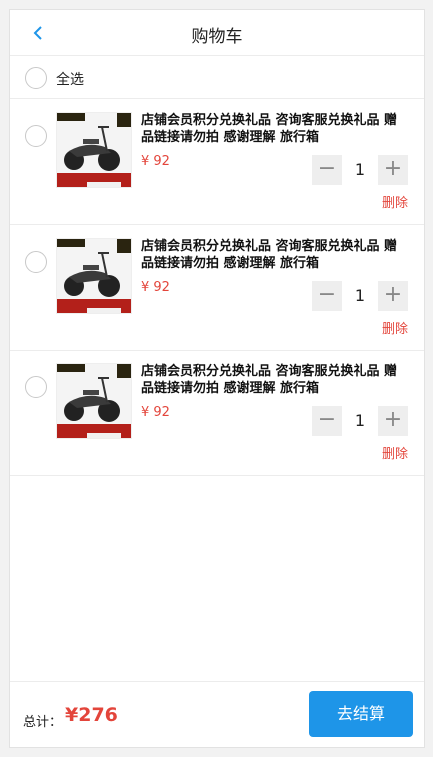  What do you see at coordinates (217, 714) in the screenshot?
I see `cart-footer: 总计： ¥276 去结算` at bounding box center [217, 714].